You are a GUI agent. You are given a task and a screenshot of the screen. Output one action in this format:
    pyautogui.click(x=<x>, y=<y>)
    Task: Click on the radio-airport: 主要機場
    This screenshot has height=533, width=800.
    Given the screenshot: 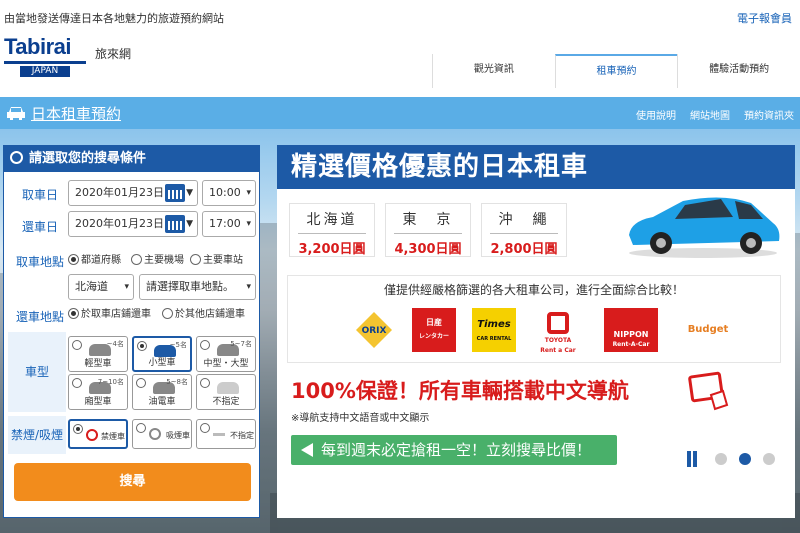 What is the action you would take?
    pyautogui.click(x=157, y=261)
    